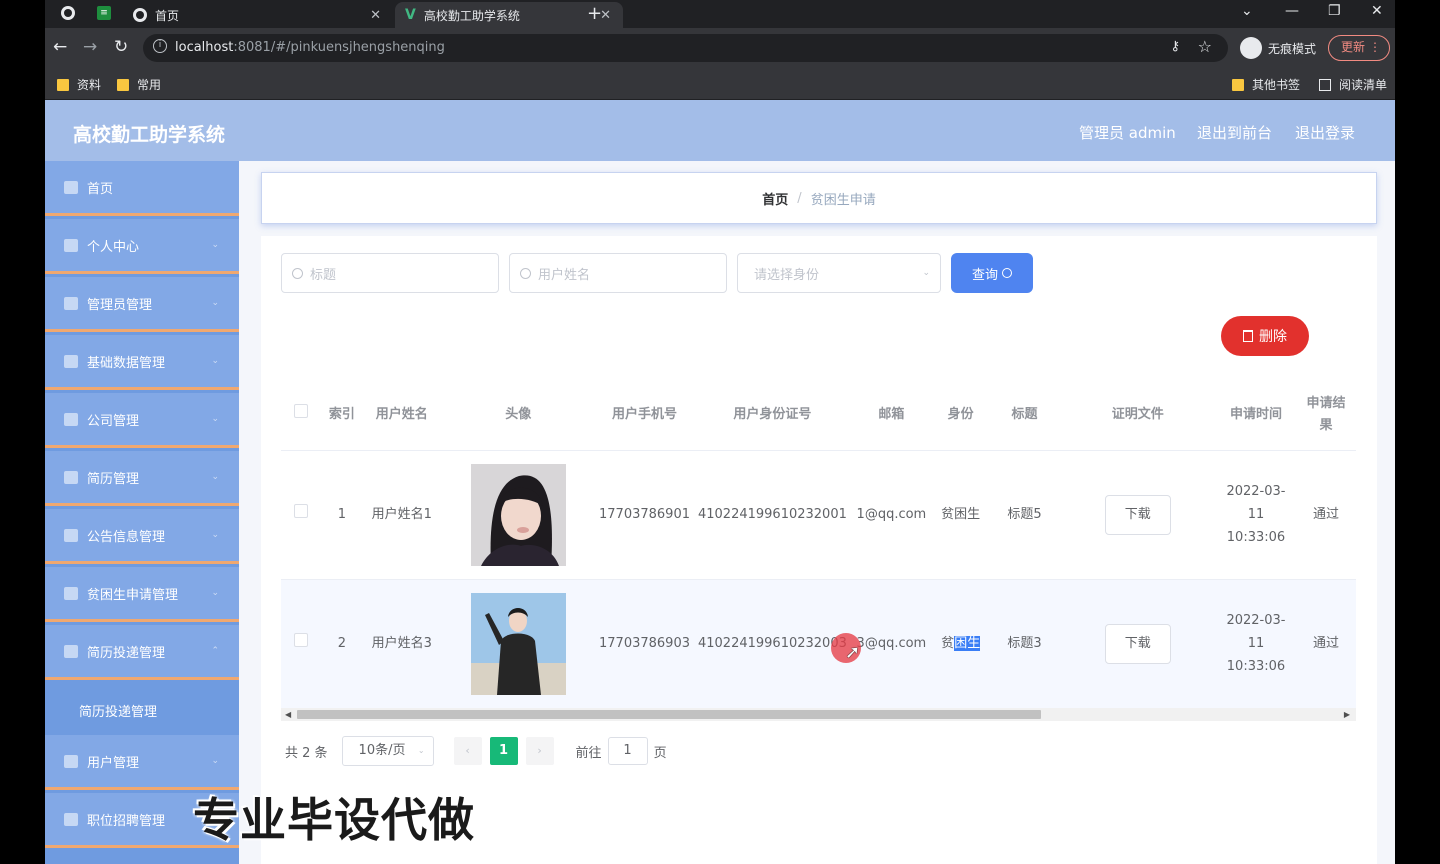 This screenshot has width=1440, height=864. Describe the element at coordinates (1266, 84) in the screenshot. I see `other-bookmarks: 其他书签` at that location.